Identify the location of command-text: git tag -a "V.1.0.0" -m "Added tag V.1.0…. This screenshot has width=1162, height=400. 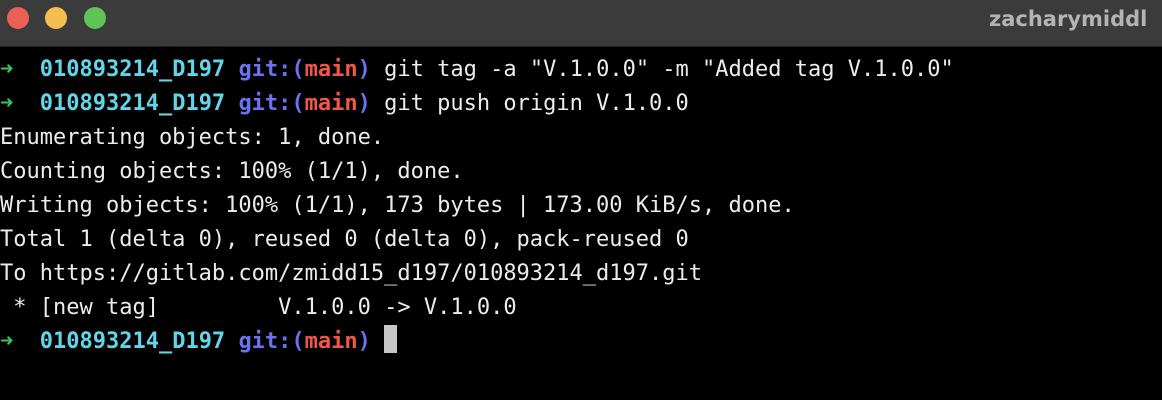
(669, 69).